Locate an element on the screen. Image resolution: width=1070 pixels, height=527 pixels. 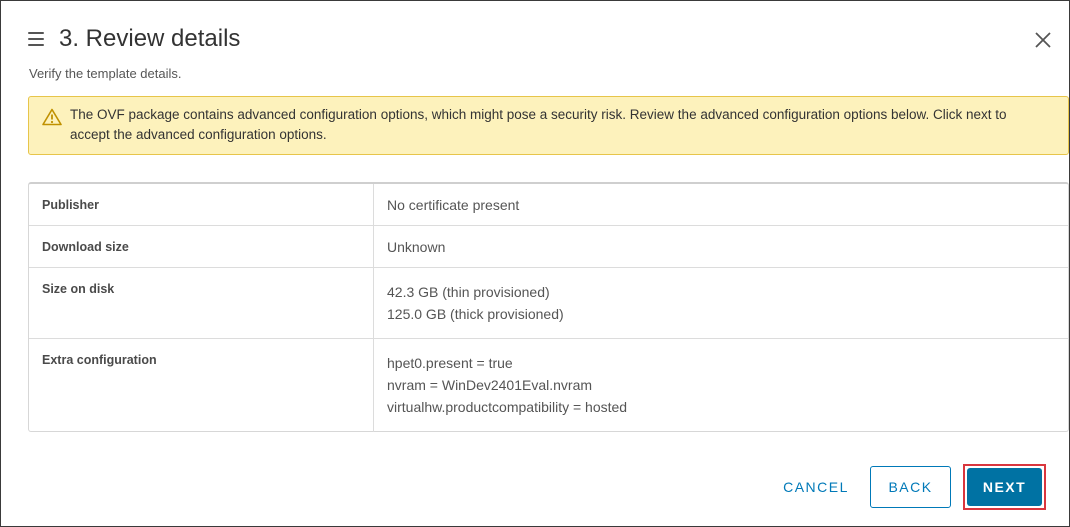
detail-row-download-size: Download size Unknown is located at coordinates (548, 247).